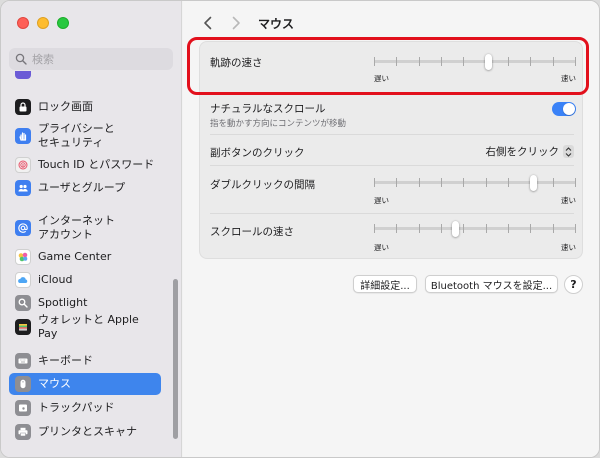 The height and width of the screenshot is (458, 600). I want to click on secondary-click-popup: 右側をクリック, so click(529, 151).